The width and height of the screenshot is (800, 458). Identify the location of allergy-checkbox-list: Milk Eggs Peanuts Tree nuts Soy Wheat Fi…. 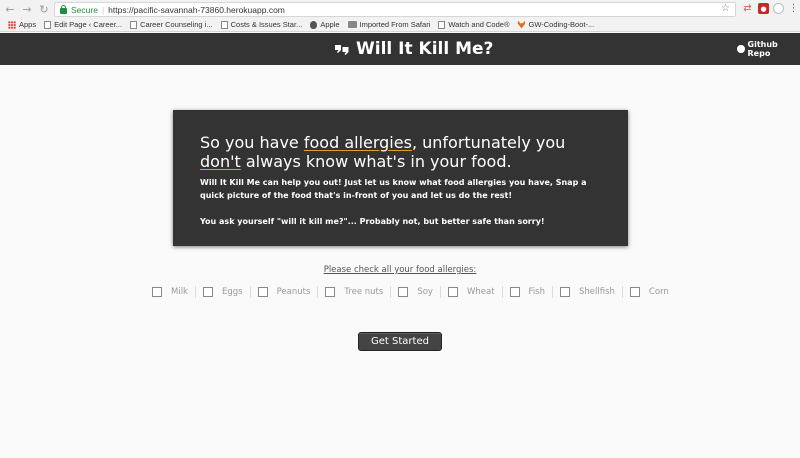
(410, 292).